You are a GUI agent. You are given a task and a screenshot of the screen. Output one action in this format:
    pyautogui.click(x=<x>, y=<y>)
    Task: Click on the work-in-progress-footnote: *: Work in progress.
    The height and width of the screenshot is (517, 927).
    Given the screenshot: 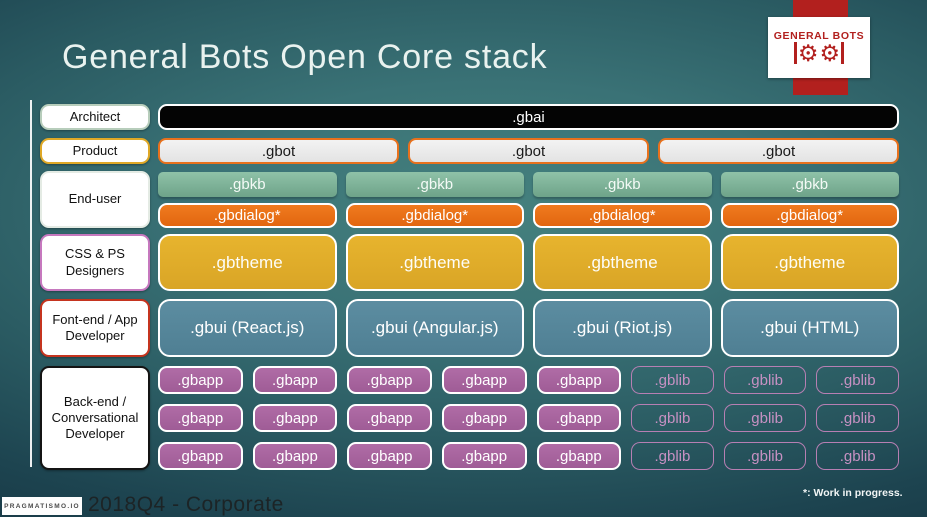 What is the action you would take?
    pyautogui.click(x=853, y=493)
    